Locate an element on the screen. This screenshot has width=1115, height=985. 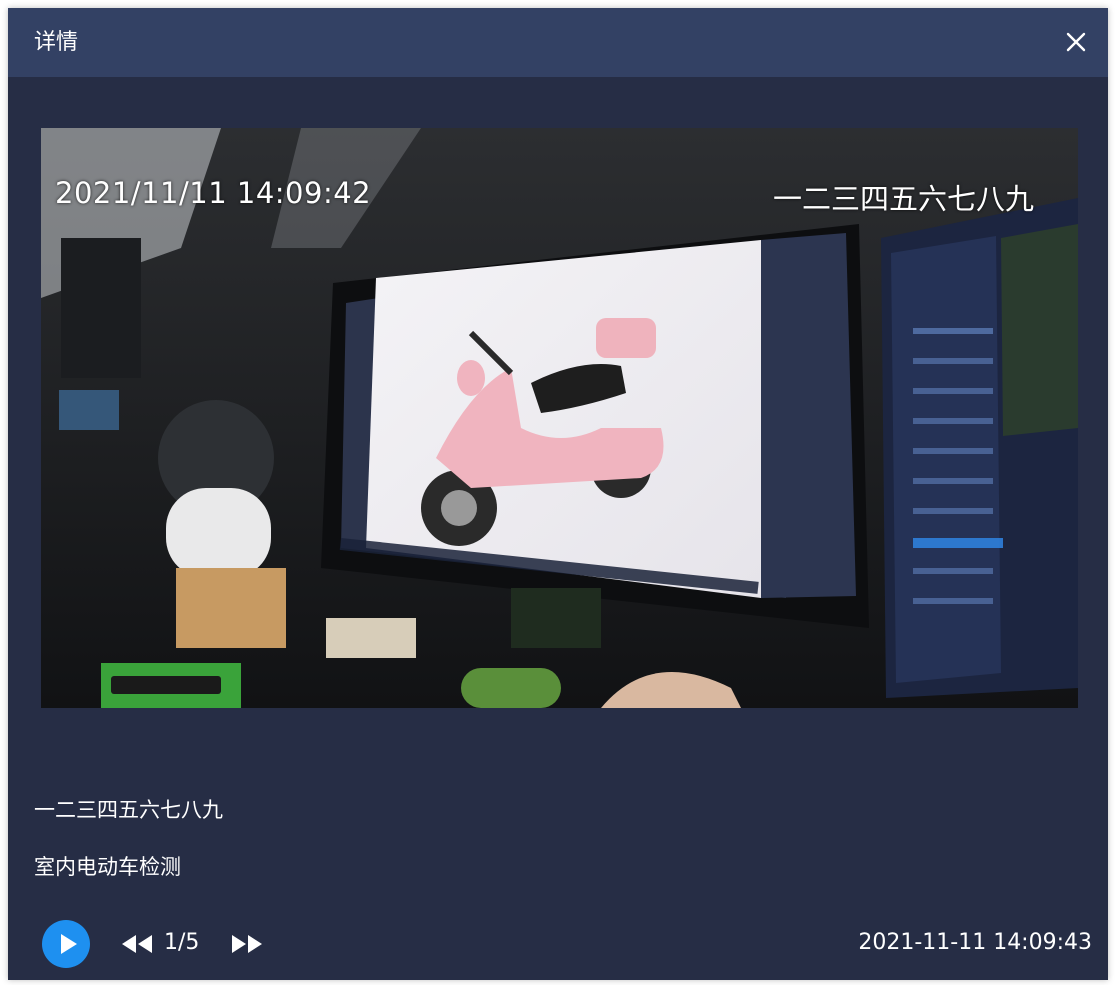
previous-button is located at coordinates (137, 944).